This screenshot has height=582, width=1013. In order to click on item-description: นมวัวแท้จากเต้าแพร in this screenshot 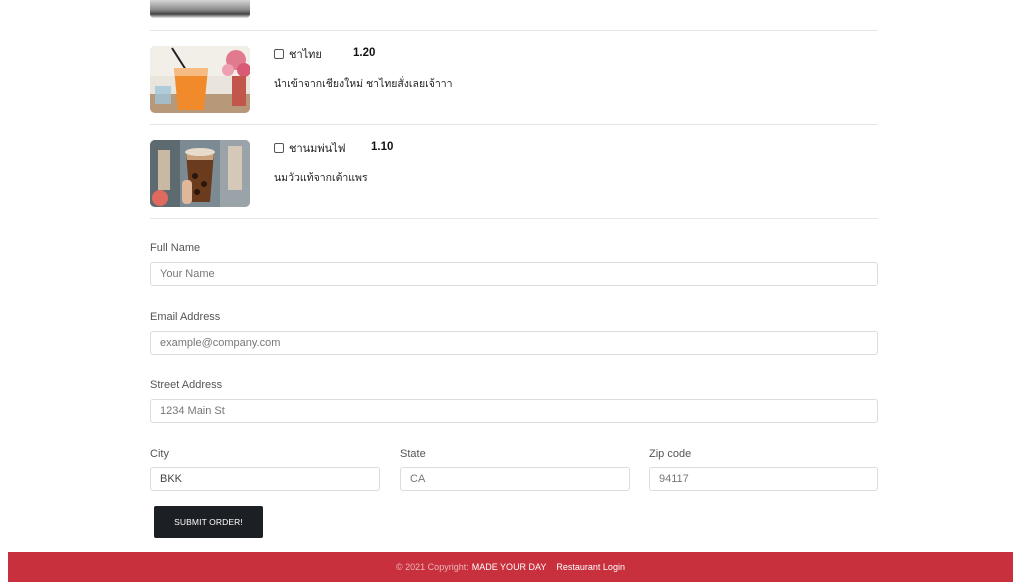, I will do `click(321, 178)`.